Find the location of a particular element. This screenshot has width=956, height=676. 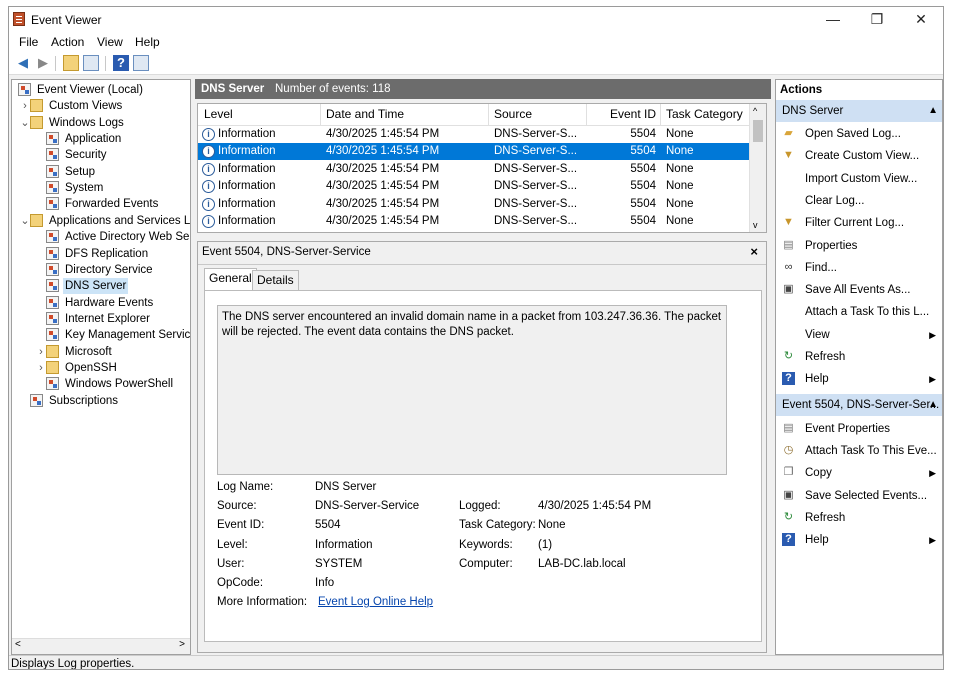

tree-item-dfs-replication: DFS Replication is located at coordinates (101, 254).